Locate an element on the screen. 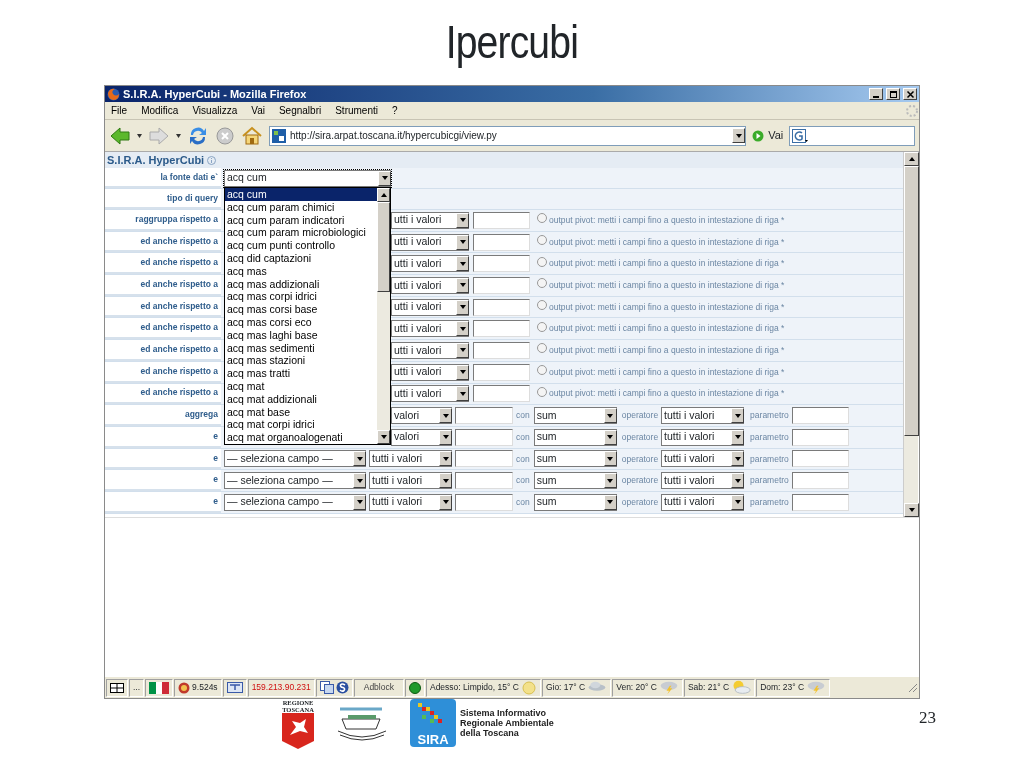 The width and height of the screenshot is (1024, 768). dropdown-option: acq mas stazioni is located at coordinates (301, 361).